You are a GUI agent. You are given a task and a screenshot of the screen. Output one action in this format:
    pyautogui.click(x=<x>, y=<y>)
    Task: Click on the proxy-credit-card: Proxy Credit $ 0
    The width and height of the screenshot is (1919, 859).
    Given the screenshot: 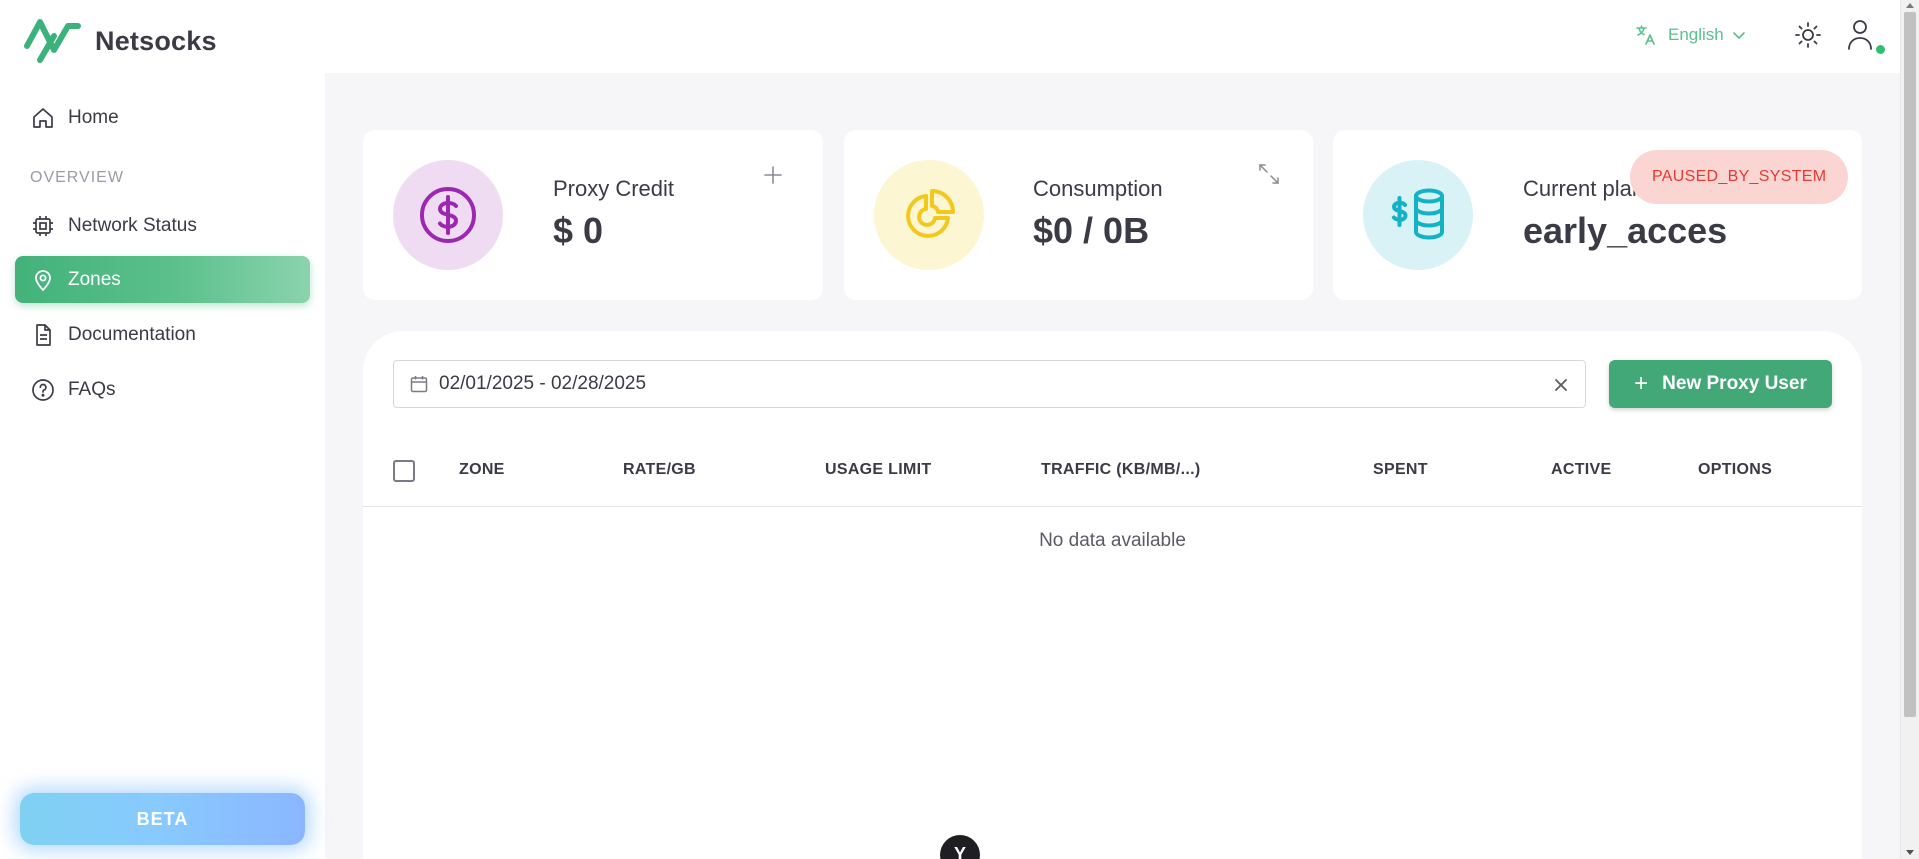 What is the action you would take?
    pyautogui.click(x=593, y=215)
    